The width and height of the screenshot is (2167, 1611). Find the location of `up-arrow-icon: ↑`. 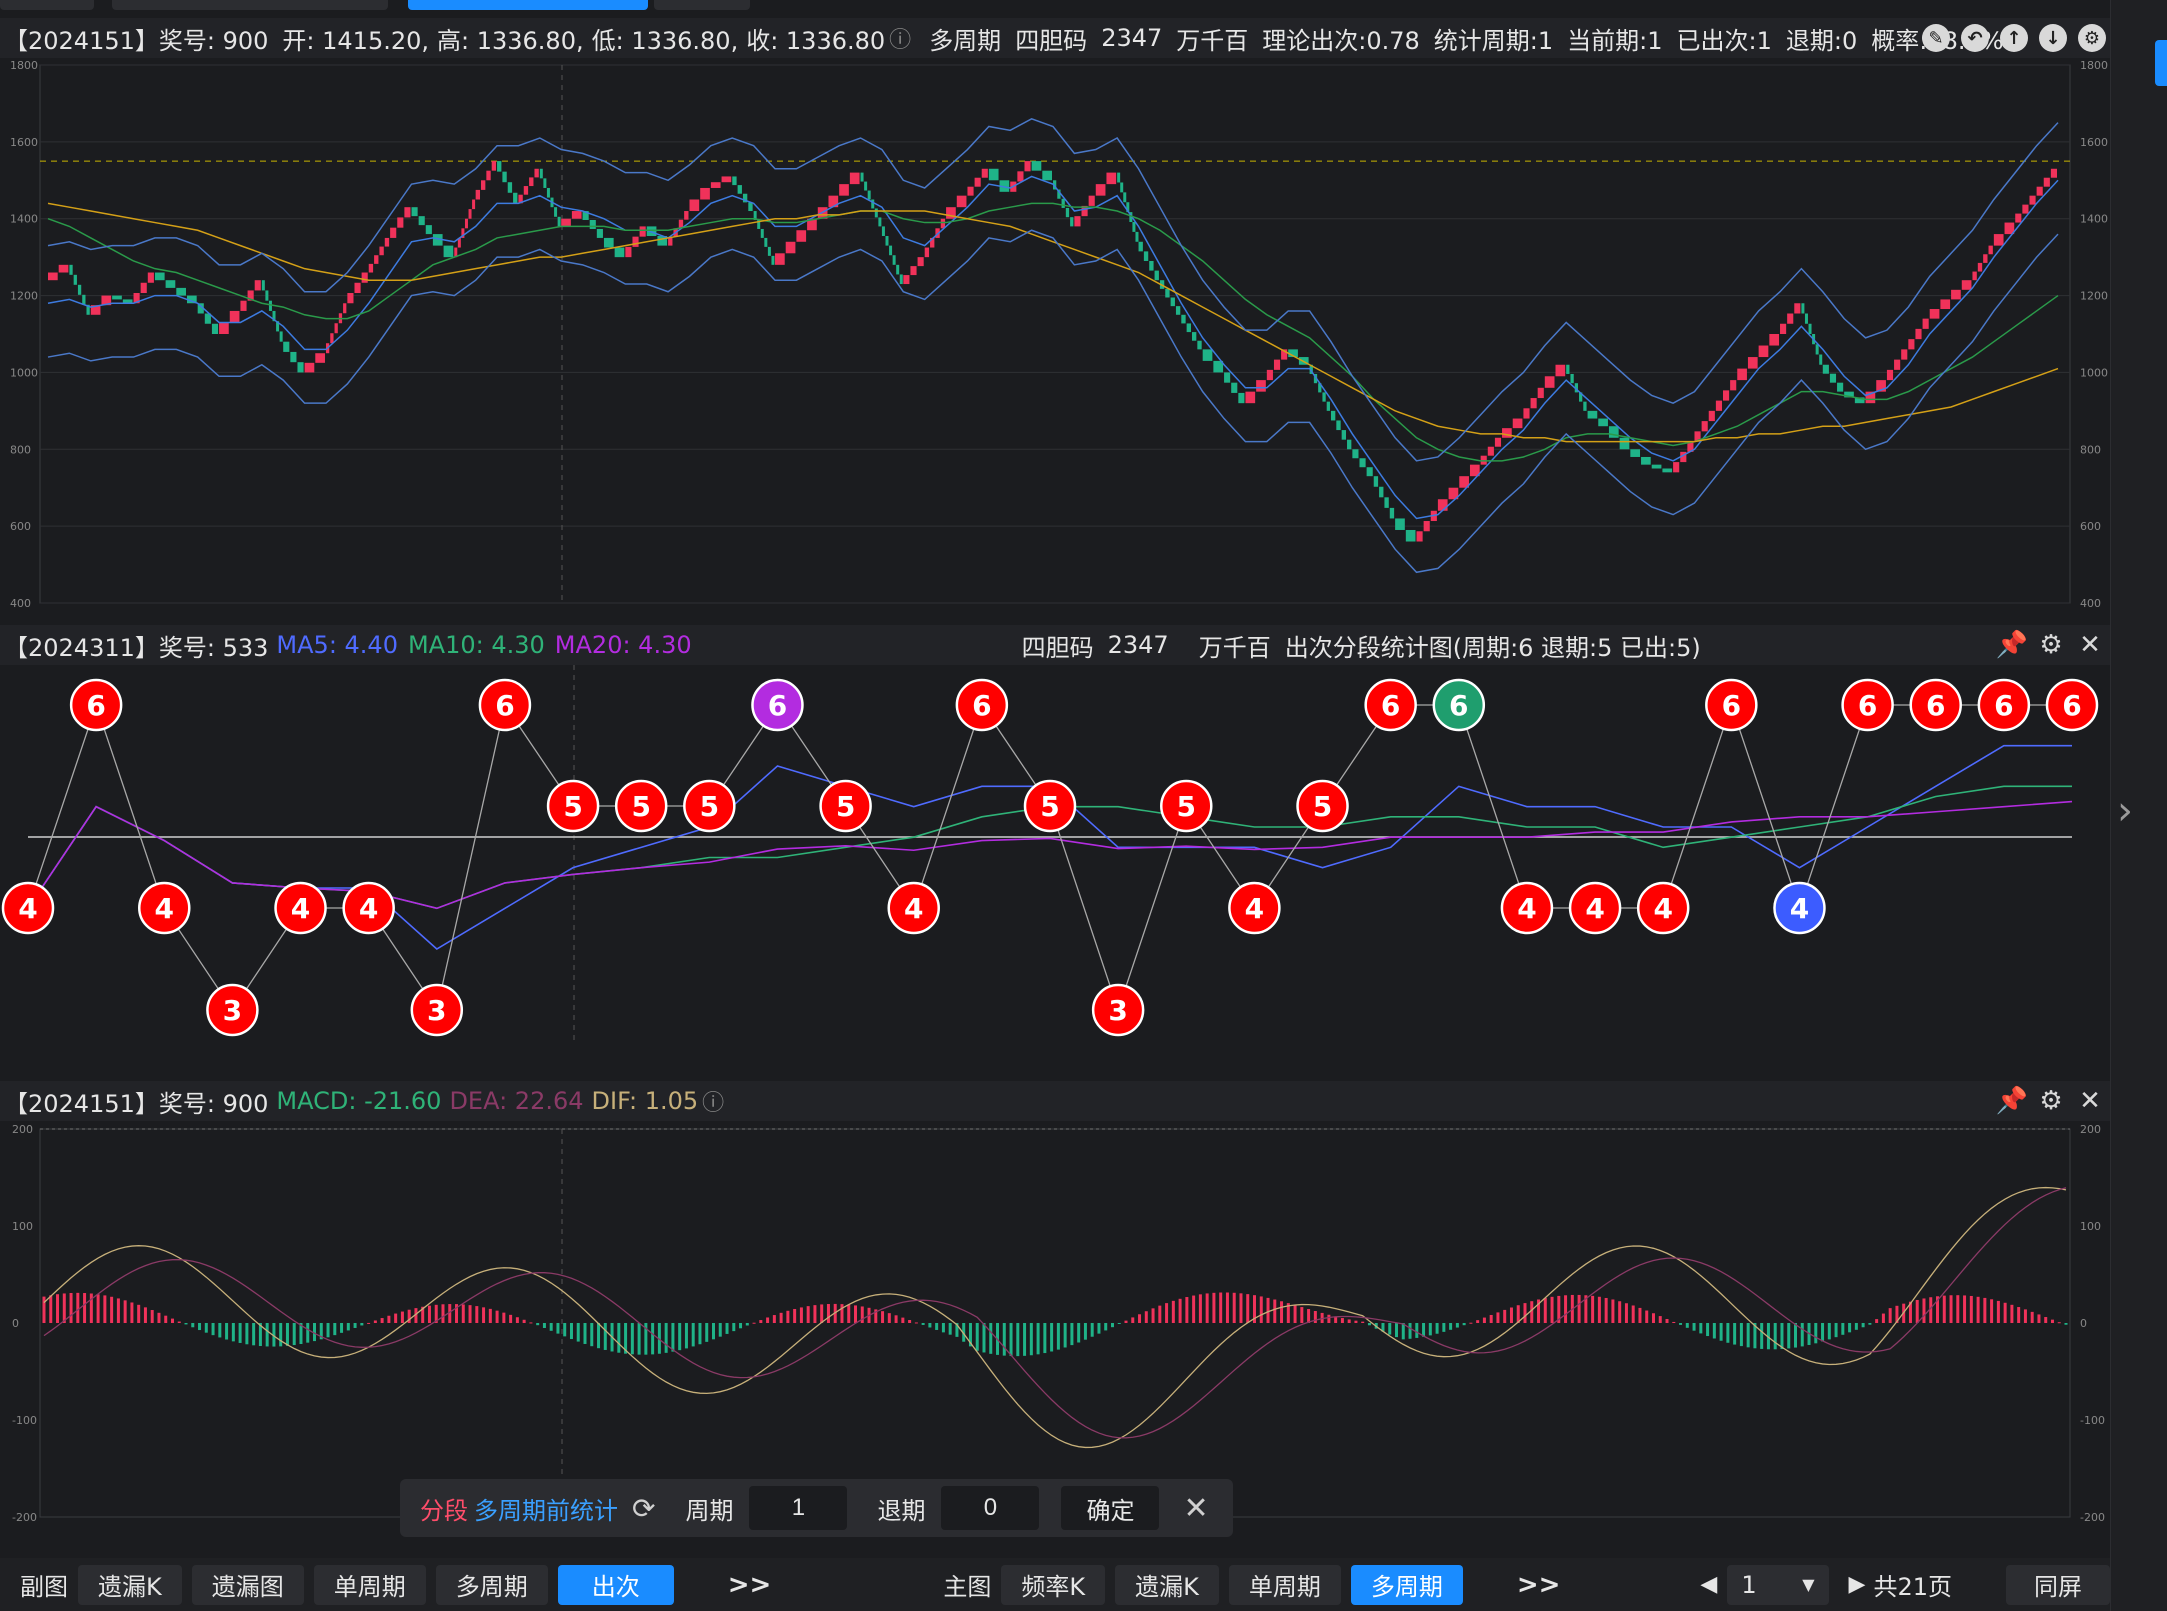

up-arrow-icon: ↑ is located at coordinates (2014, 38).